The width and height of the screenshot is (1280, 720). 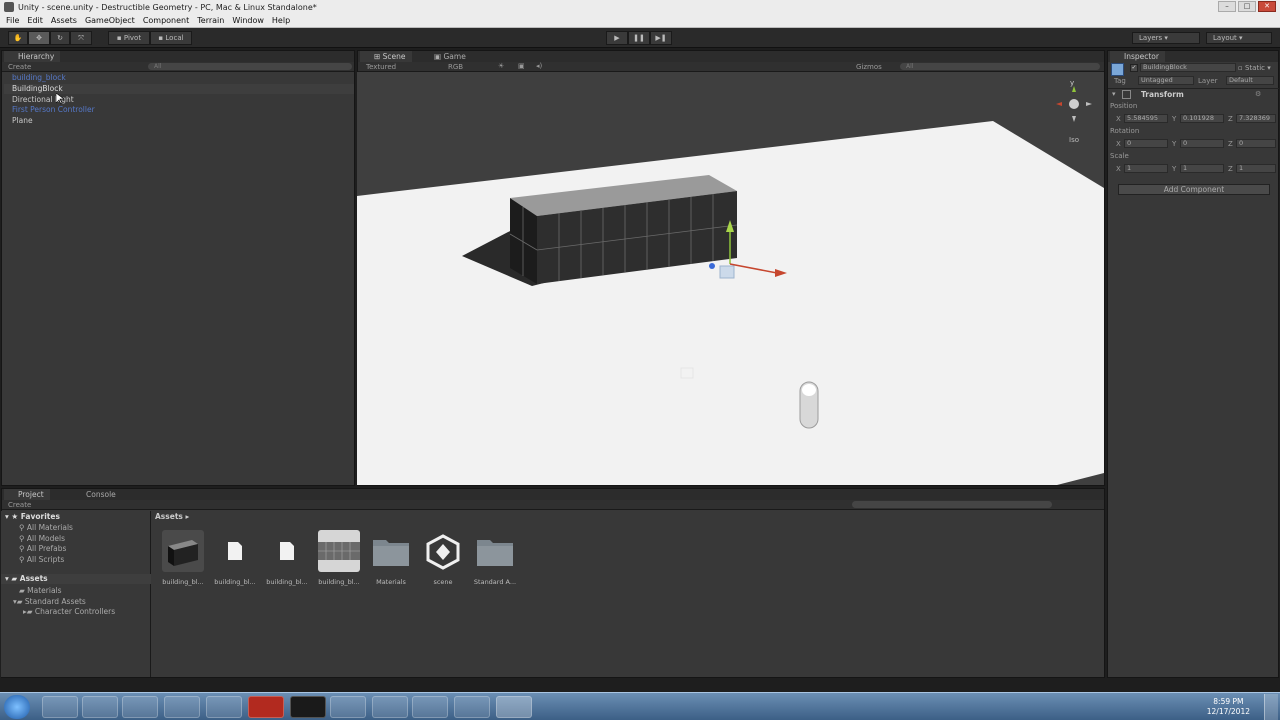 What do you see at coordinates (19, 67) in the screenshot?
I see `hierarchy-create: Create` at bounding box center [19, 67].